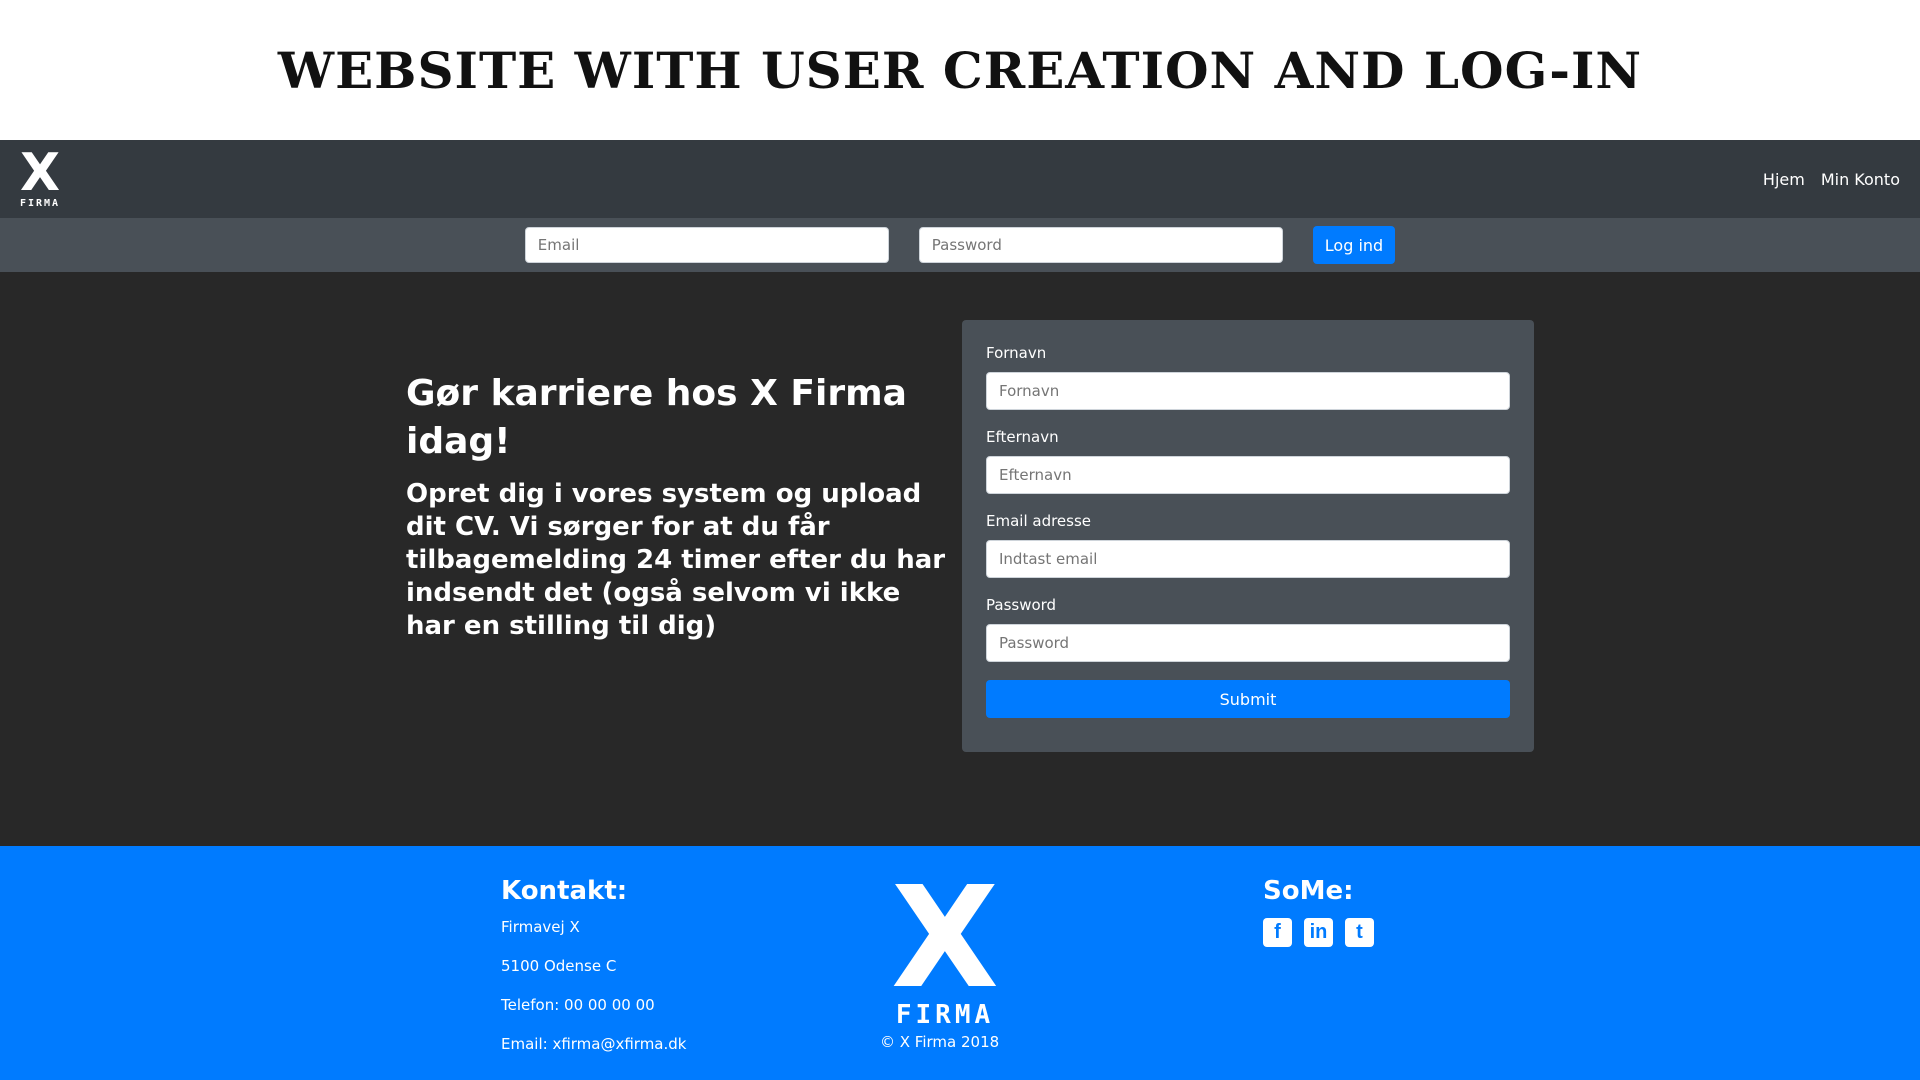  I want to click on contact-address: Firmavej X, so click(540, 927).